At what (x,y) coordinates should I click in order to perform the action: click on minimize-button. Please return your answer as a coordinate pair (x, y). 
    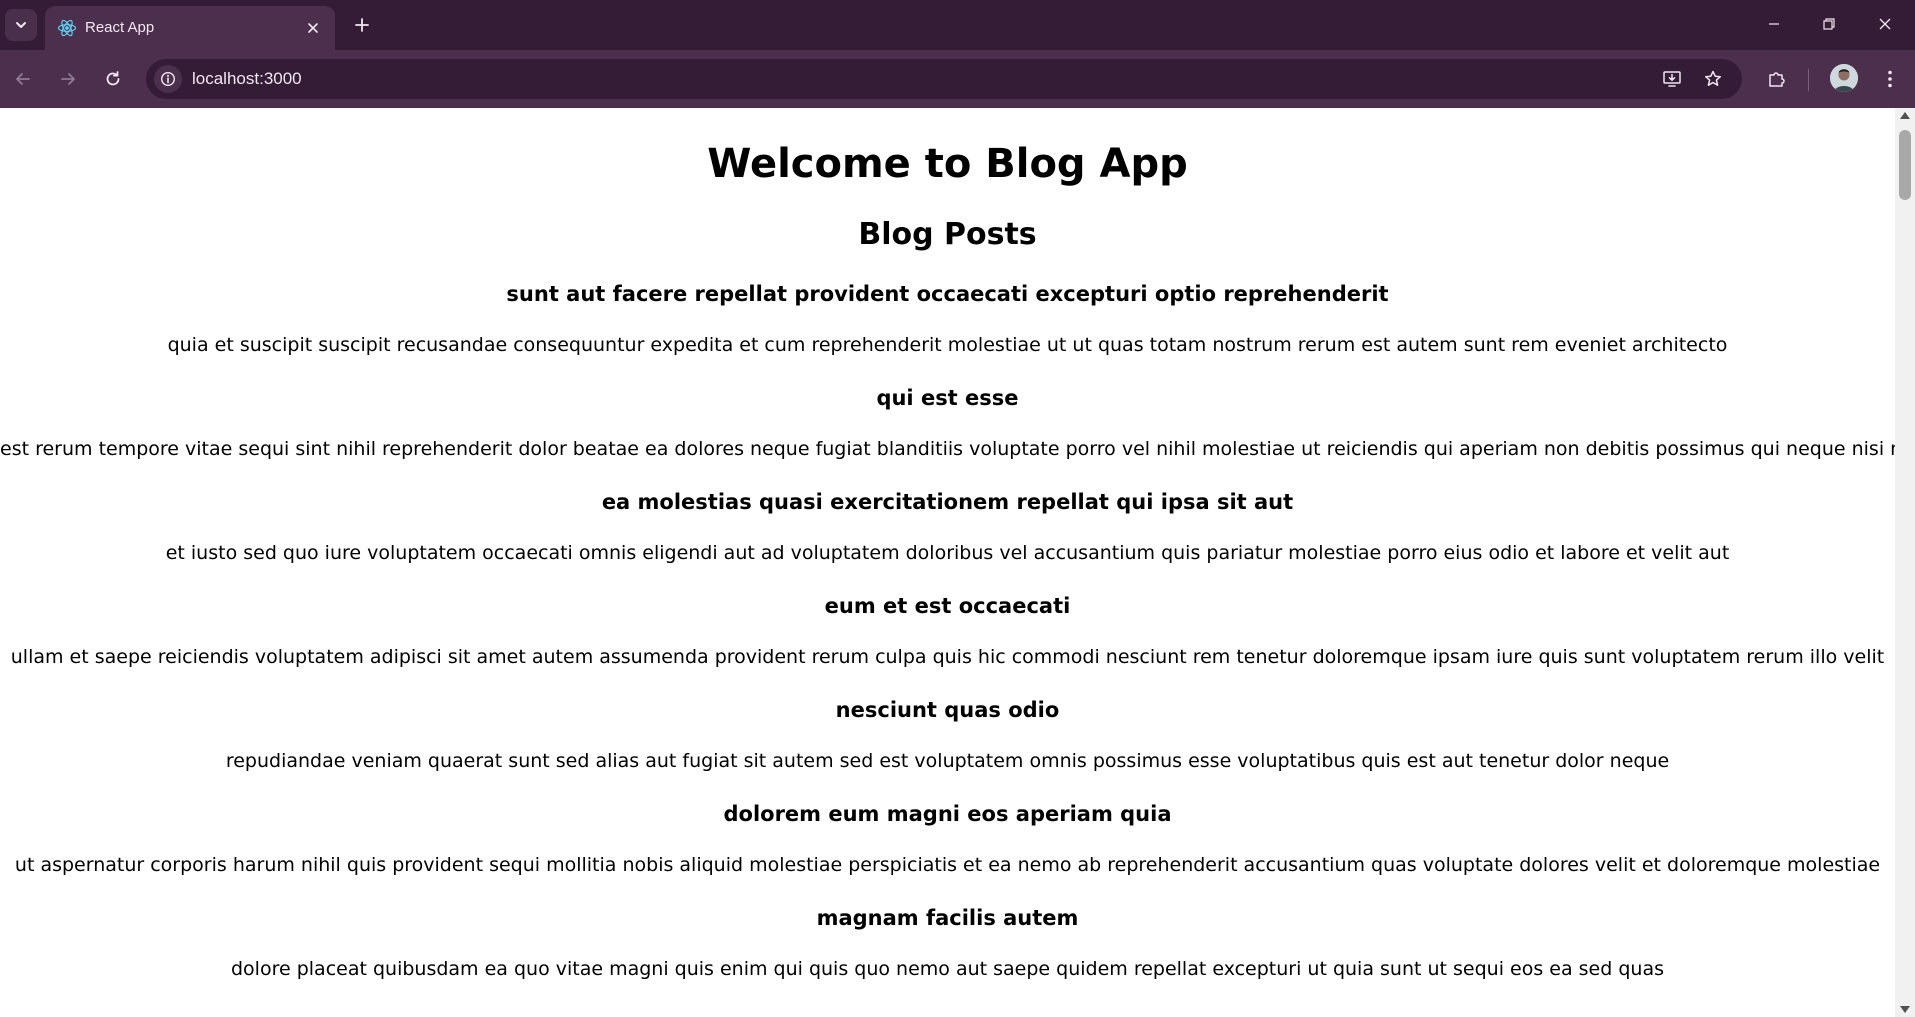
    Looking at the image, I should click on (1774, 24).